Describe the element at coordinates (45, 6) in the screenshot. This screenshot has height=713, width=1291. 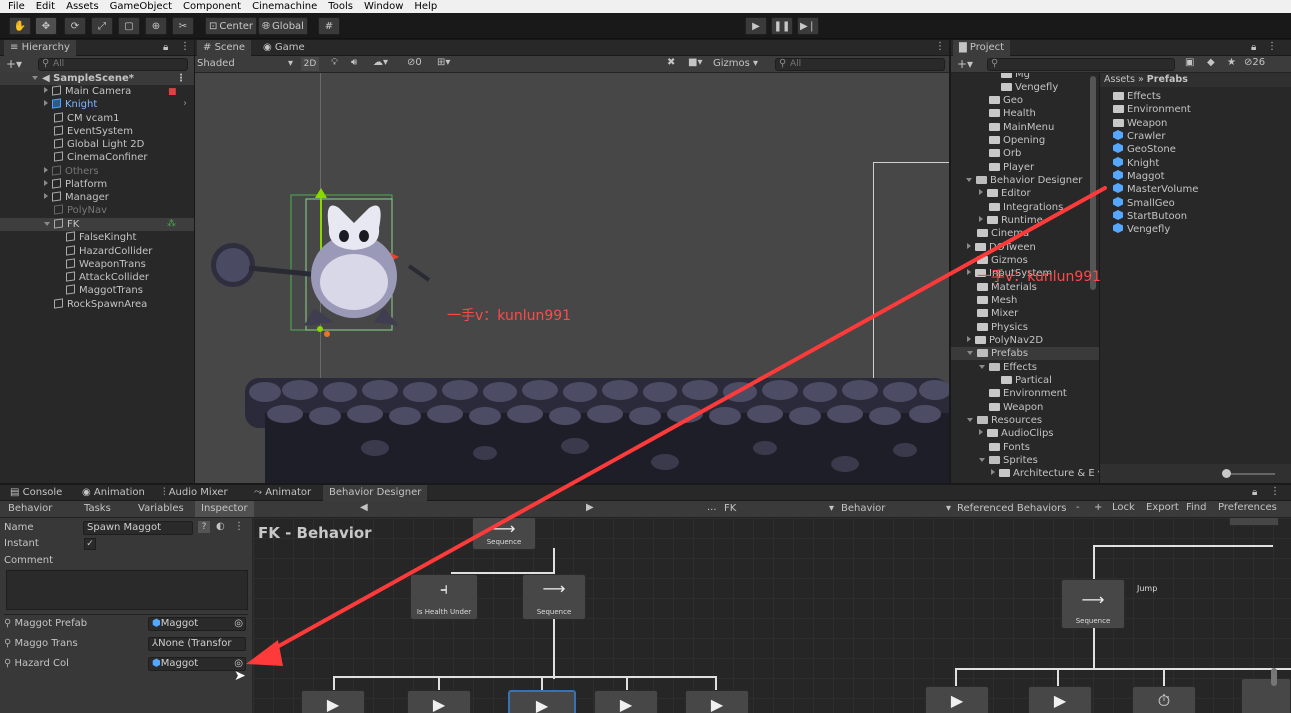
I see `menu-edit: Edit` at that location.